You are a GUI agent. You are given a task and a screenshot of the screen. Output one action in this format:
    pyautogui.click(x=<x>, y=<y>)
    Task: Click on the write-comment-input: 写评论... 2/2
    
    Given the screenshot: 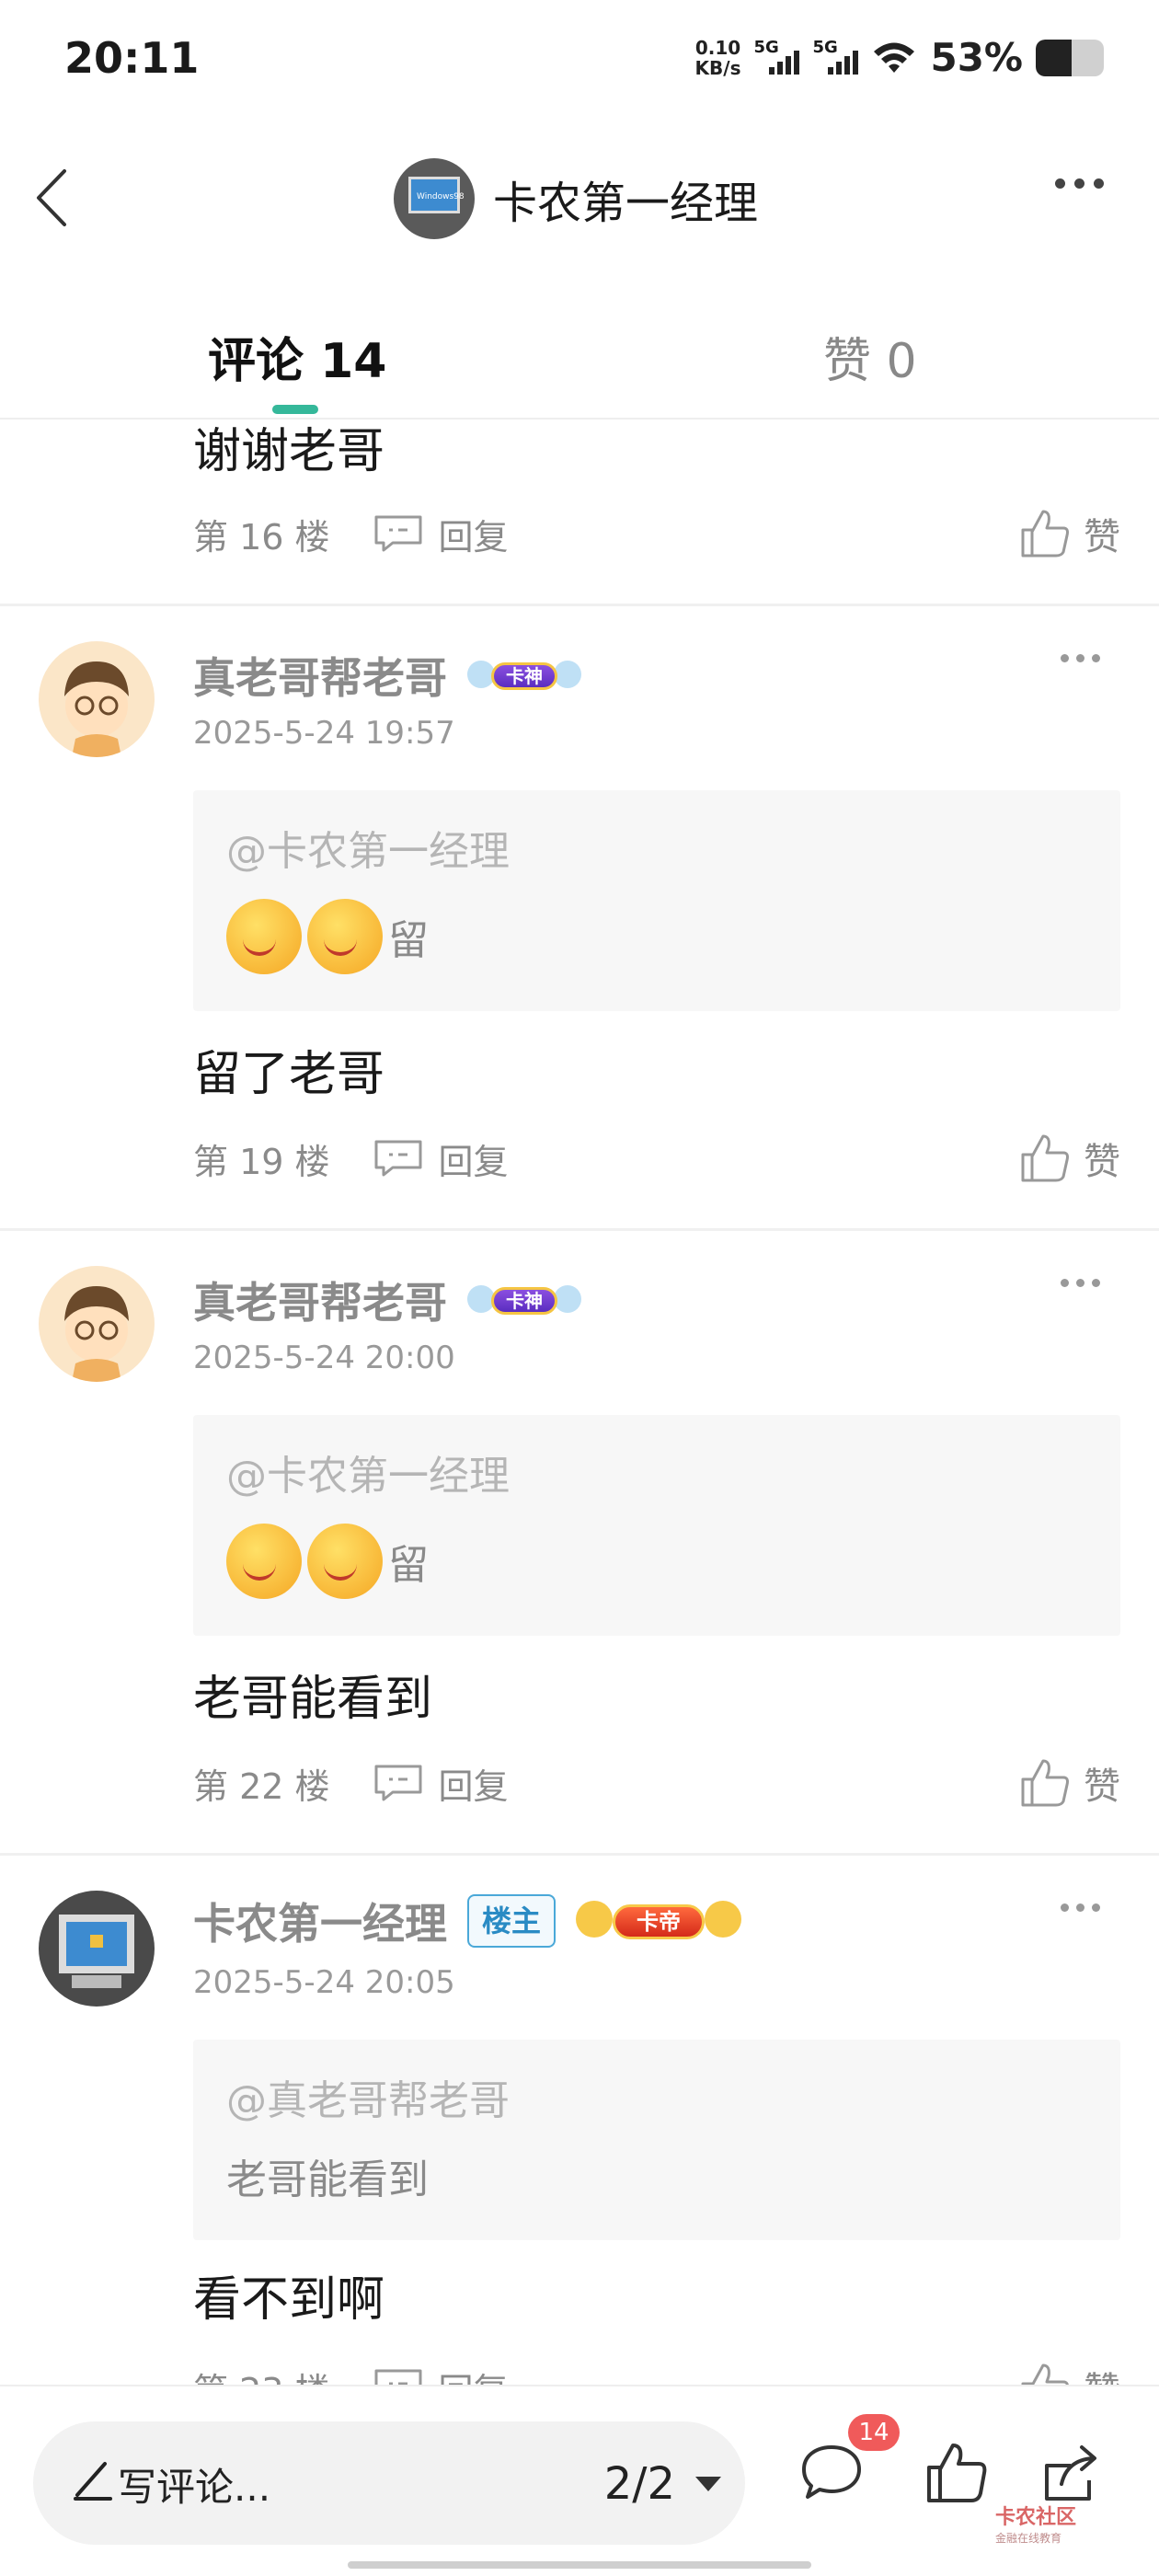 What is the action you would take?
    pyautogui.click(x=389, y=2483)
    